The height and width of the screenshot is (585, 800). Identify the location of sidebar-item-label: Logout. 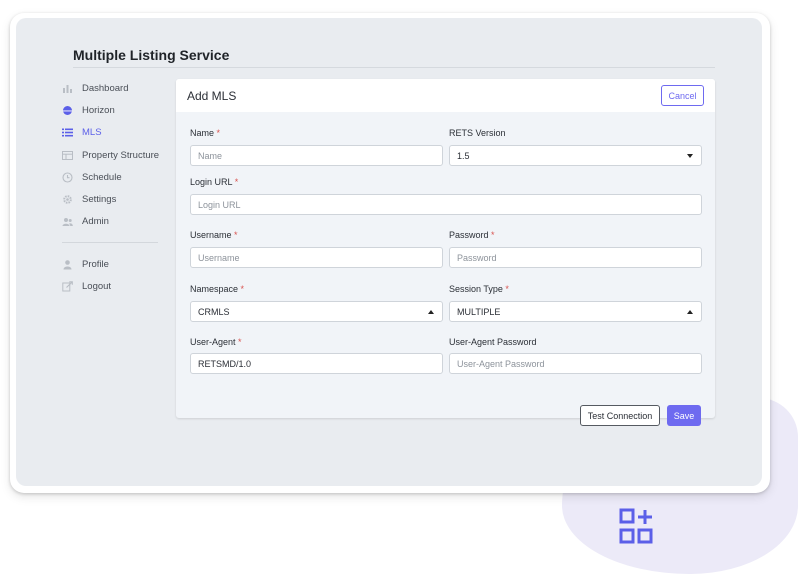
(97, 287).